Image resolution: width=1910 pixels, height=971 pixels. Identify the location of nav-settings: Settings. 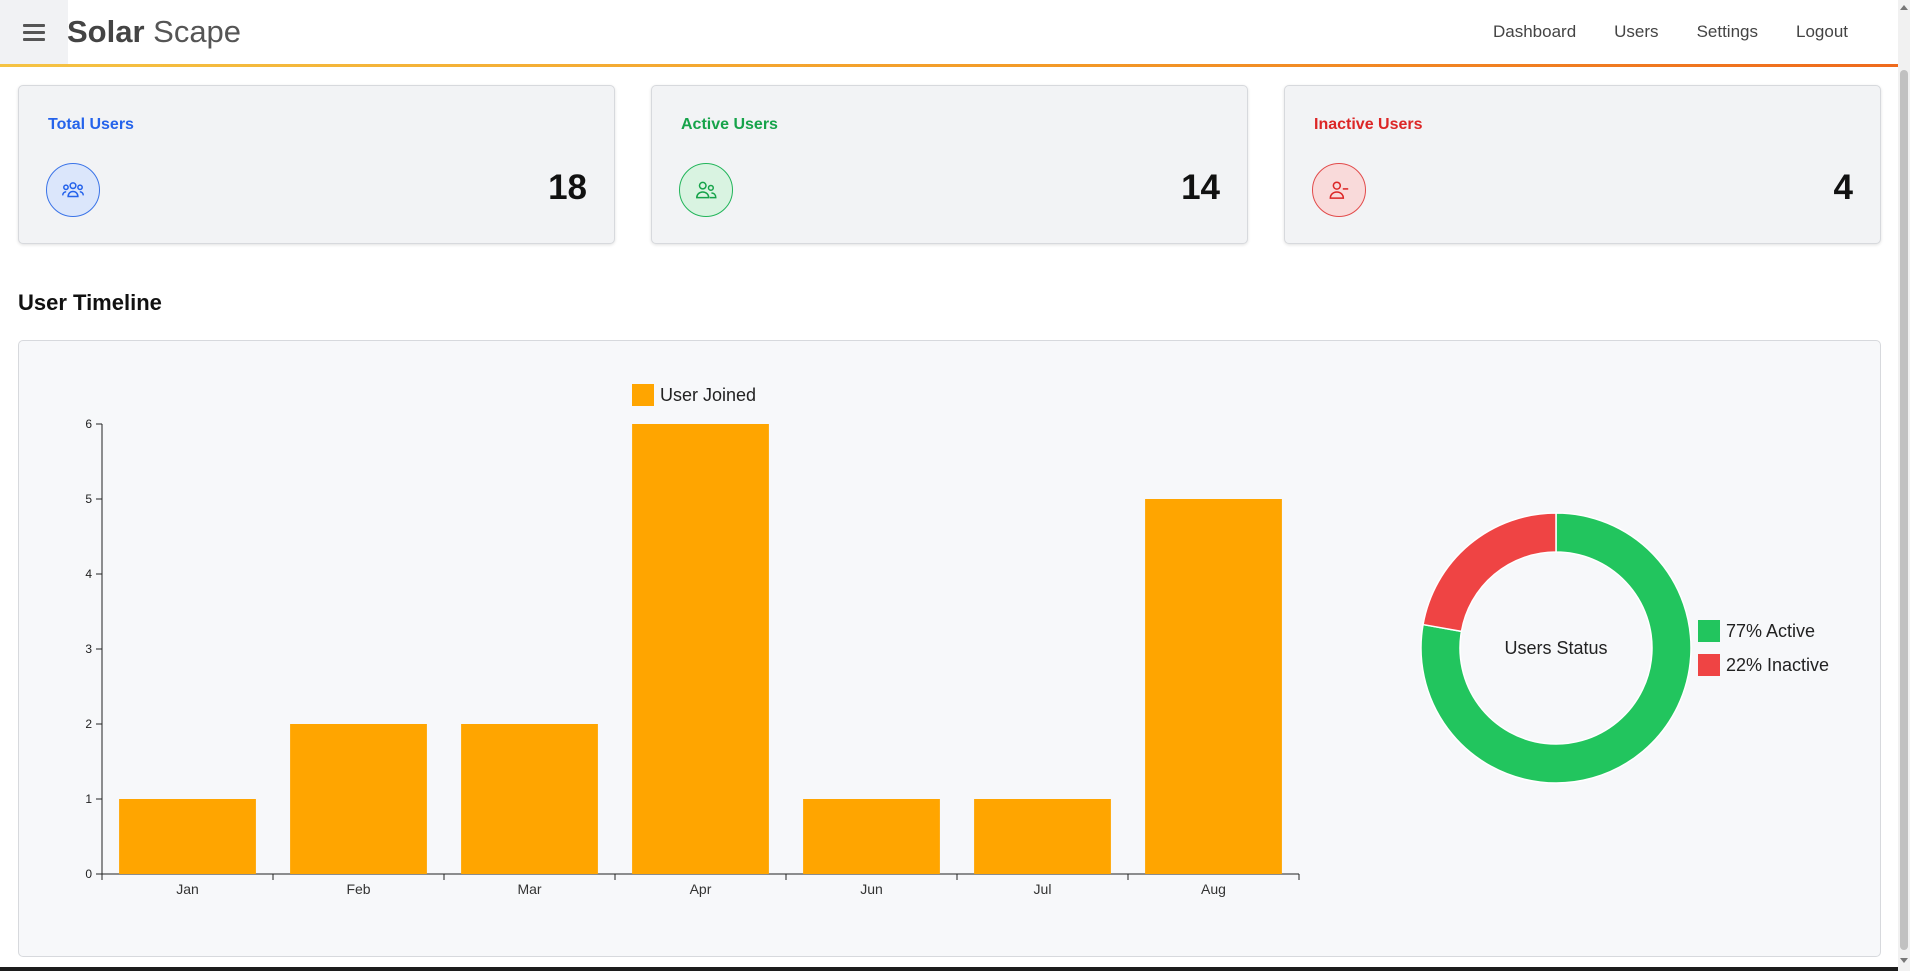
(1727, 32).